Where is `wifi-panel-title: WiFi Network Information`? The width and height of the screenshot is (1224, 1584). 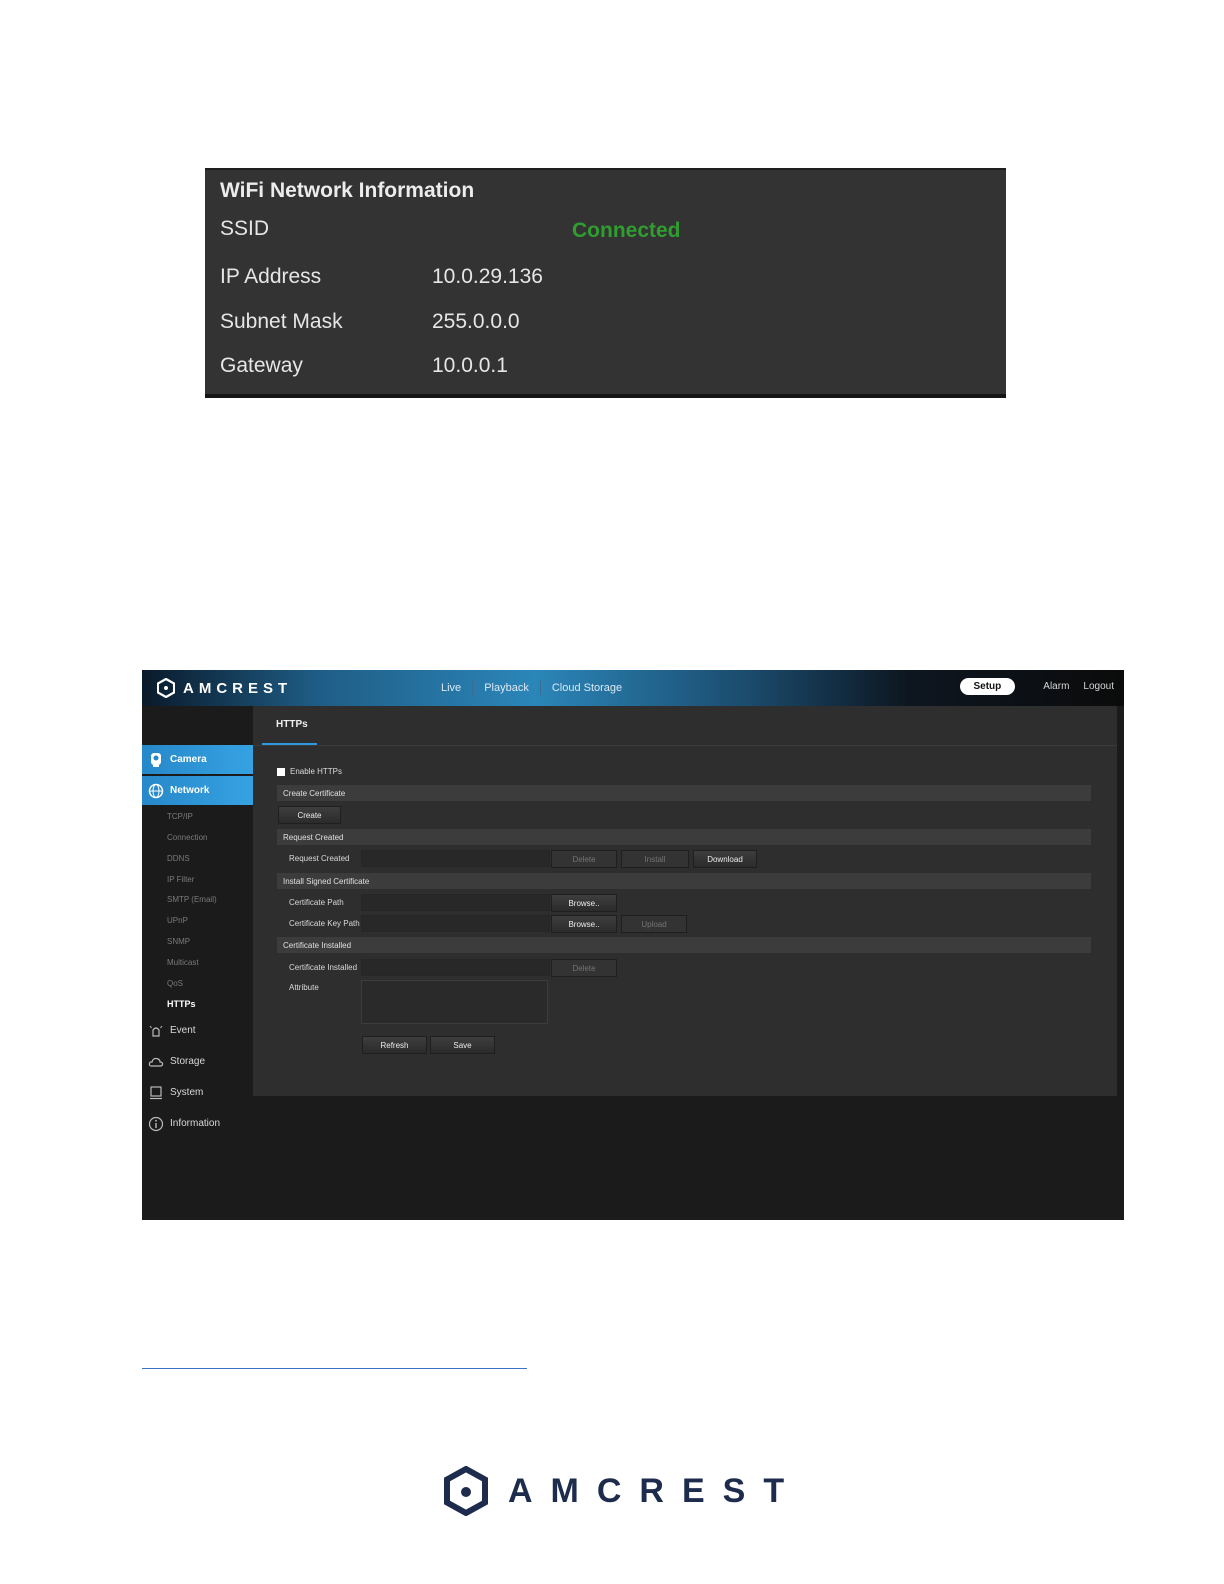
wifi-panel-title: WiFi Network Information is located at coordinates (347, 190).